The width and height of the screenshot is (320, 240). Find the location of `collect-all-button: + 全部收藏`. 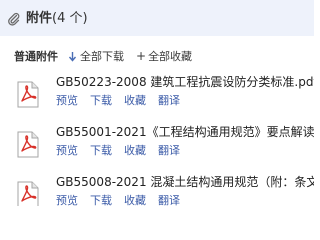

collect-all-button: + 全部收藏 is located at coordinates (164, 56).